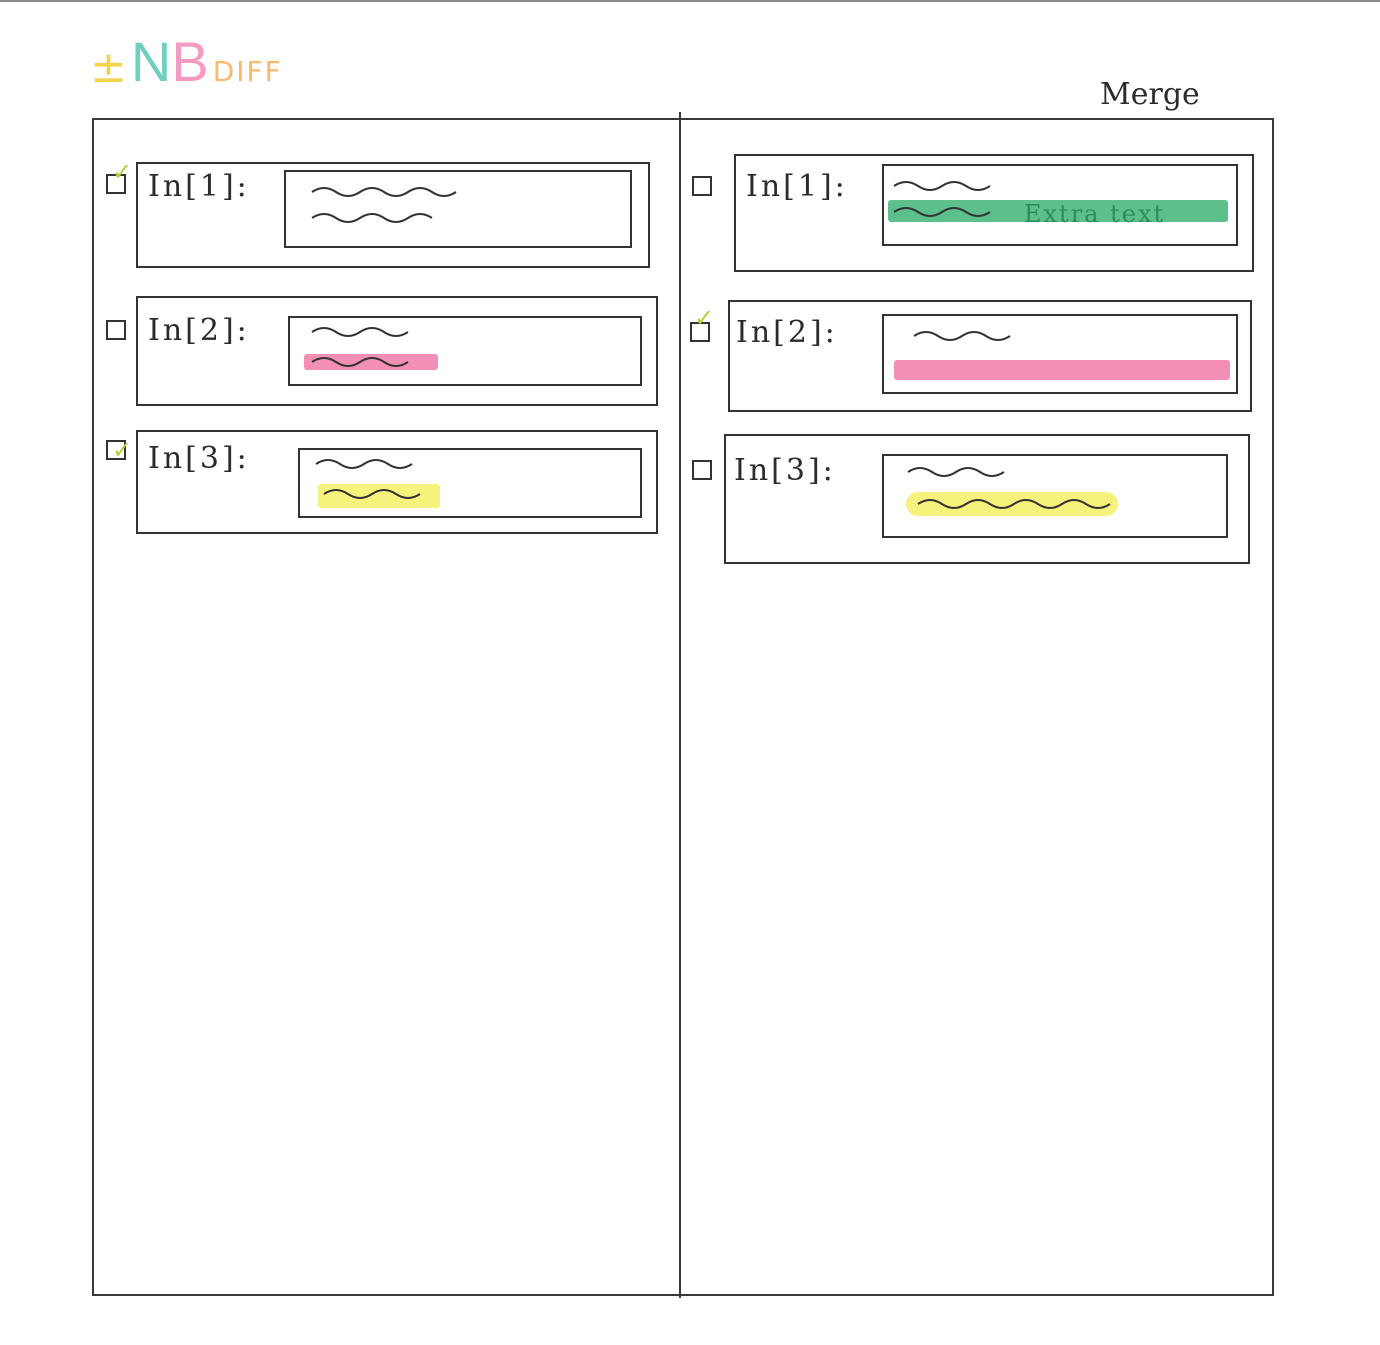 Image resolution: width=1380 pixels, height=1345 pixels. Describe the element at coordinates (199, 330) in the screenshot. I see `left-cell-2-prompt: In[2]:` at that location.